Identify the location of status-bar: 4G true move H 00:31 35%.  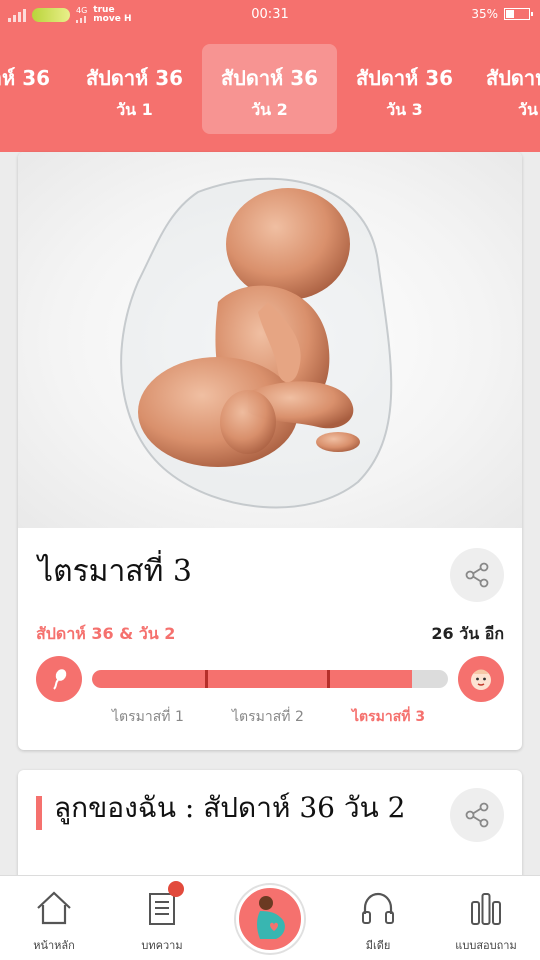
(270, 15).